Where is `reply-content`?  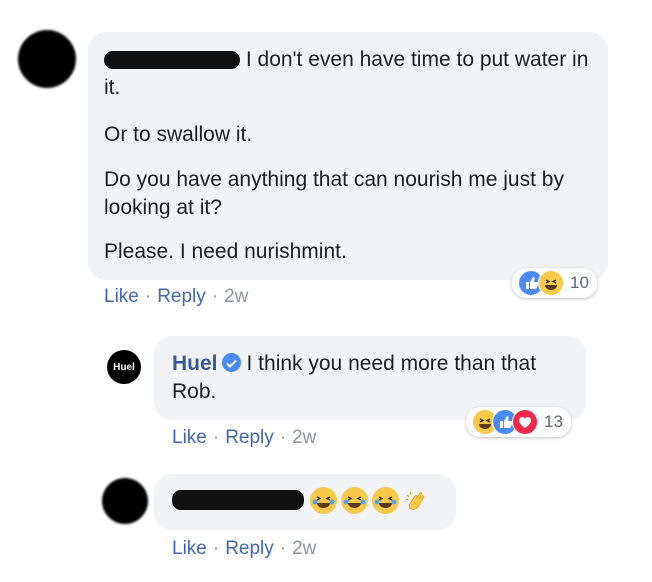 reply-content is located at coordinates (312, 500).